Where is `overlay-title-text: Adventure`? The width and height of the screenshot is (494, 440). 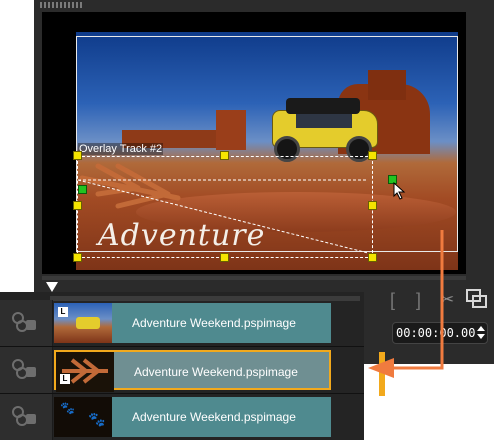
overlay-title-text: Adventure is located at coordinates (182, 235).